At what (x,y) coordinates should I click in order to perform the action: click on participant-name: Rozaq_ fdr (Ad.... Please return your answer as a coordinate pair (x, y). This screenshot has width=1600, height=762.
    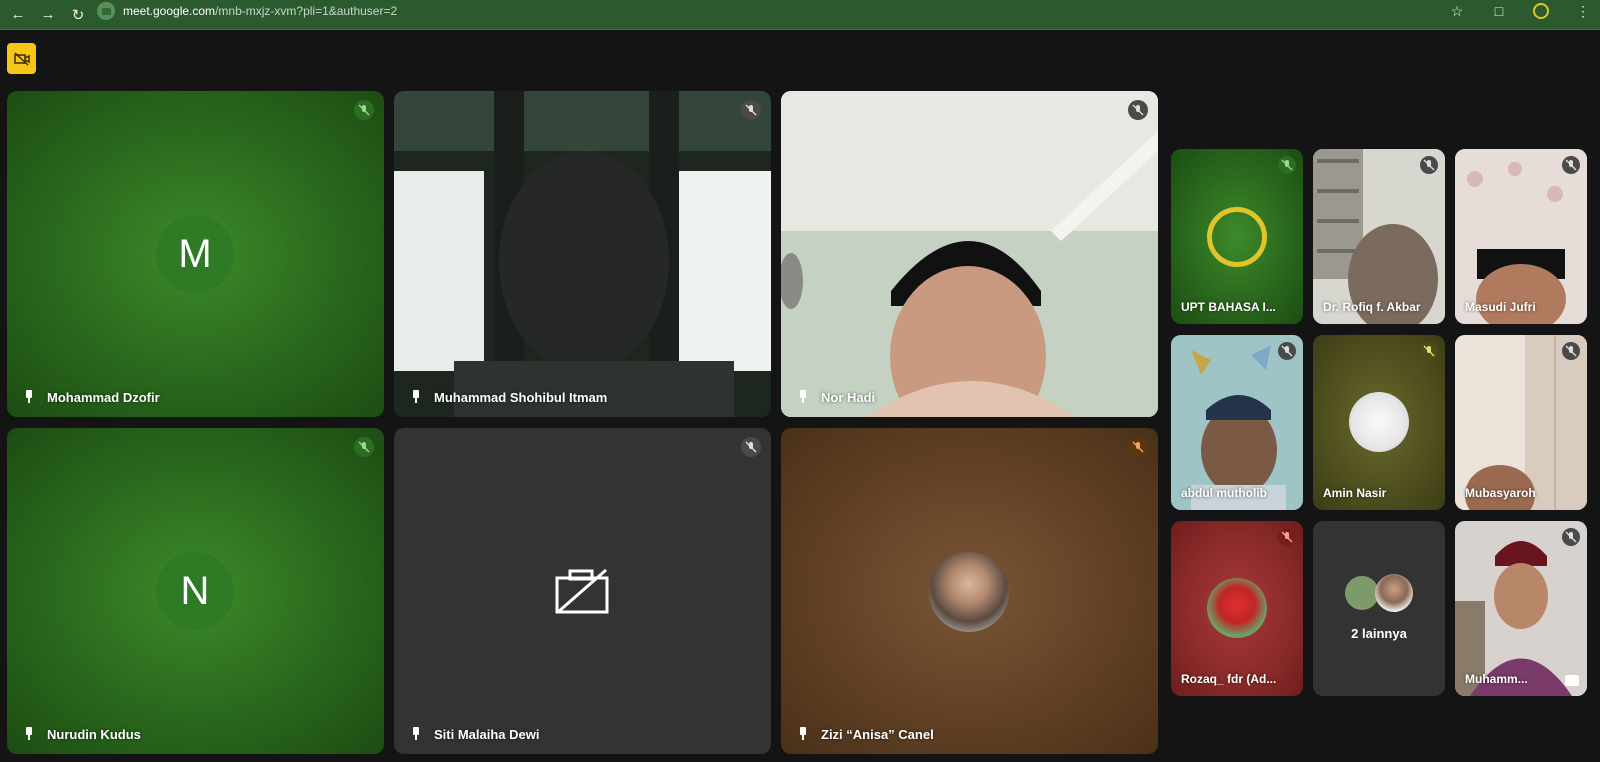
    Looking at the image, I should click on (1229, 679).